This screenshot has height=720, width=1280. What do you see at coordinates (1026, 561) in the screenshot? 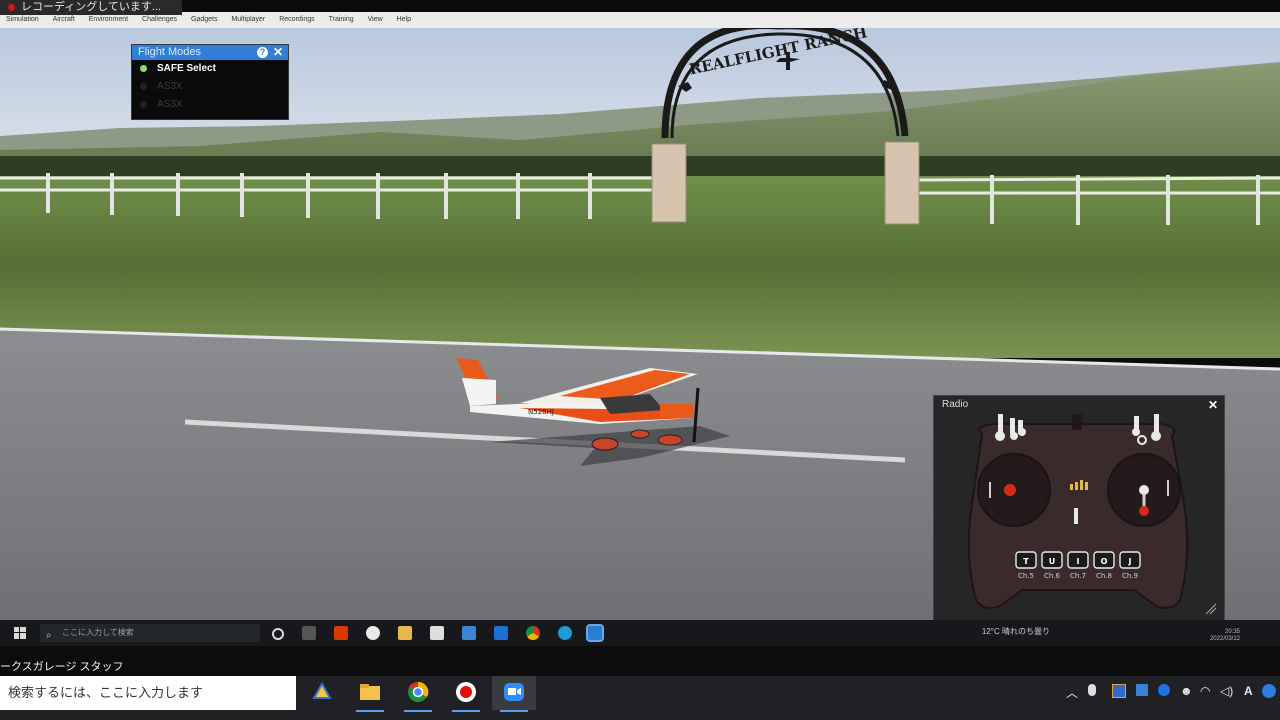
I see `svg-text: T` at bounding box center [1026, 561].